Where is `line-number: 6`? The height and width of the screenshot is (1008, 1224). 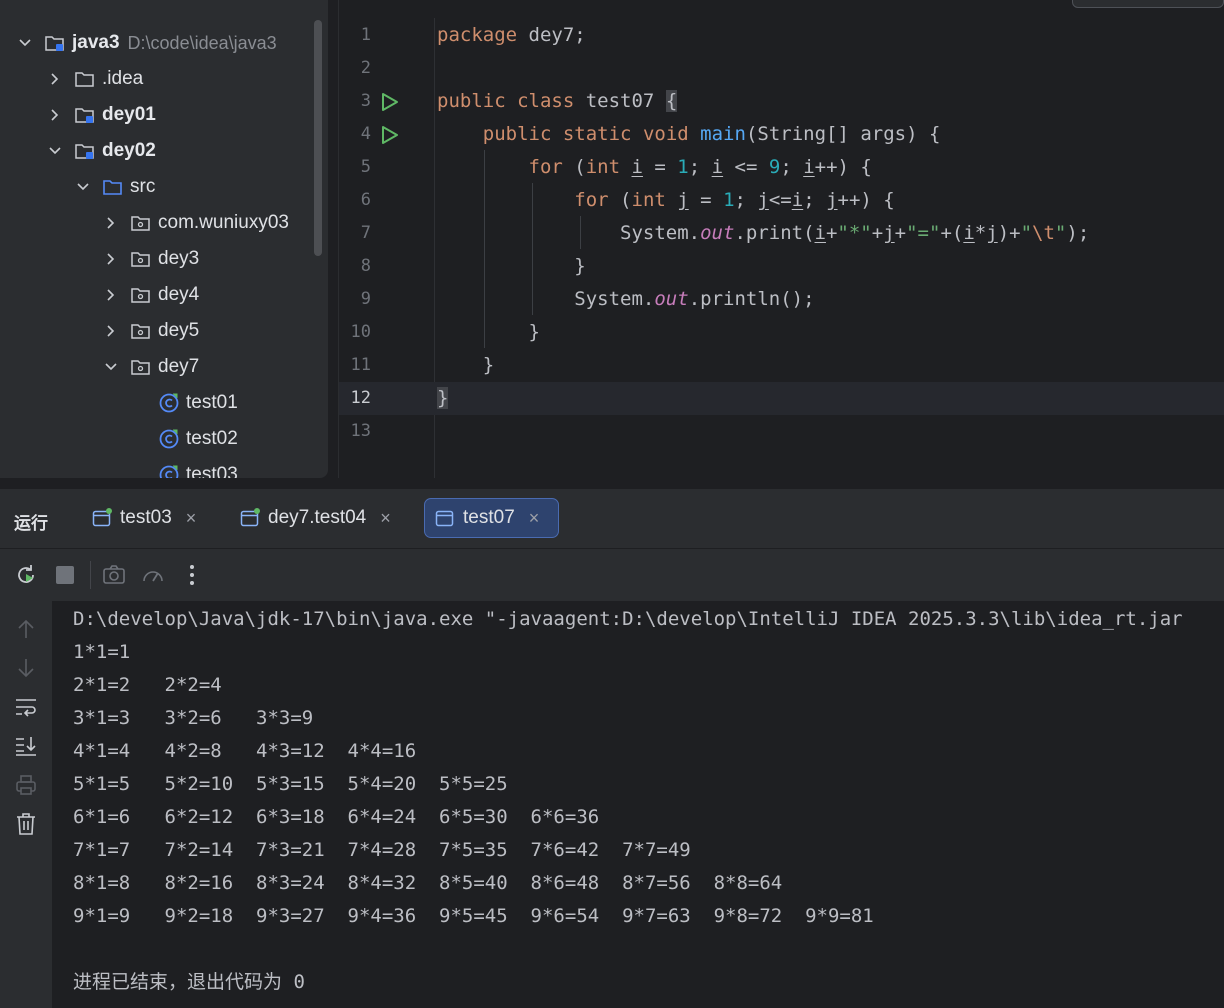
line-number: 6 is located at coordinates (365, 200).